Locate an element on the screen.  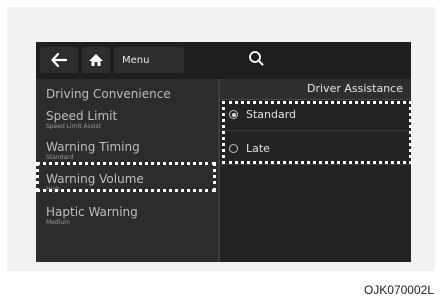
menu-item-warning-timing: Warning Timing Standard is located at coordinates (93, 151).